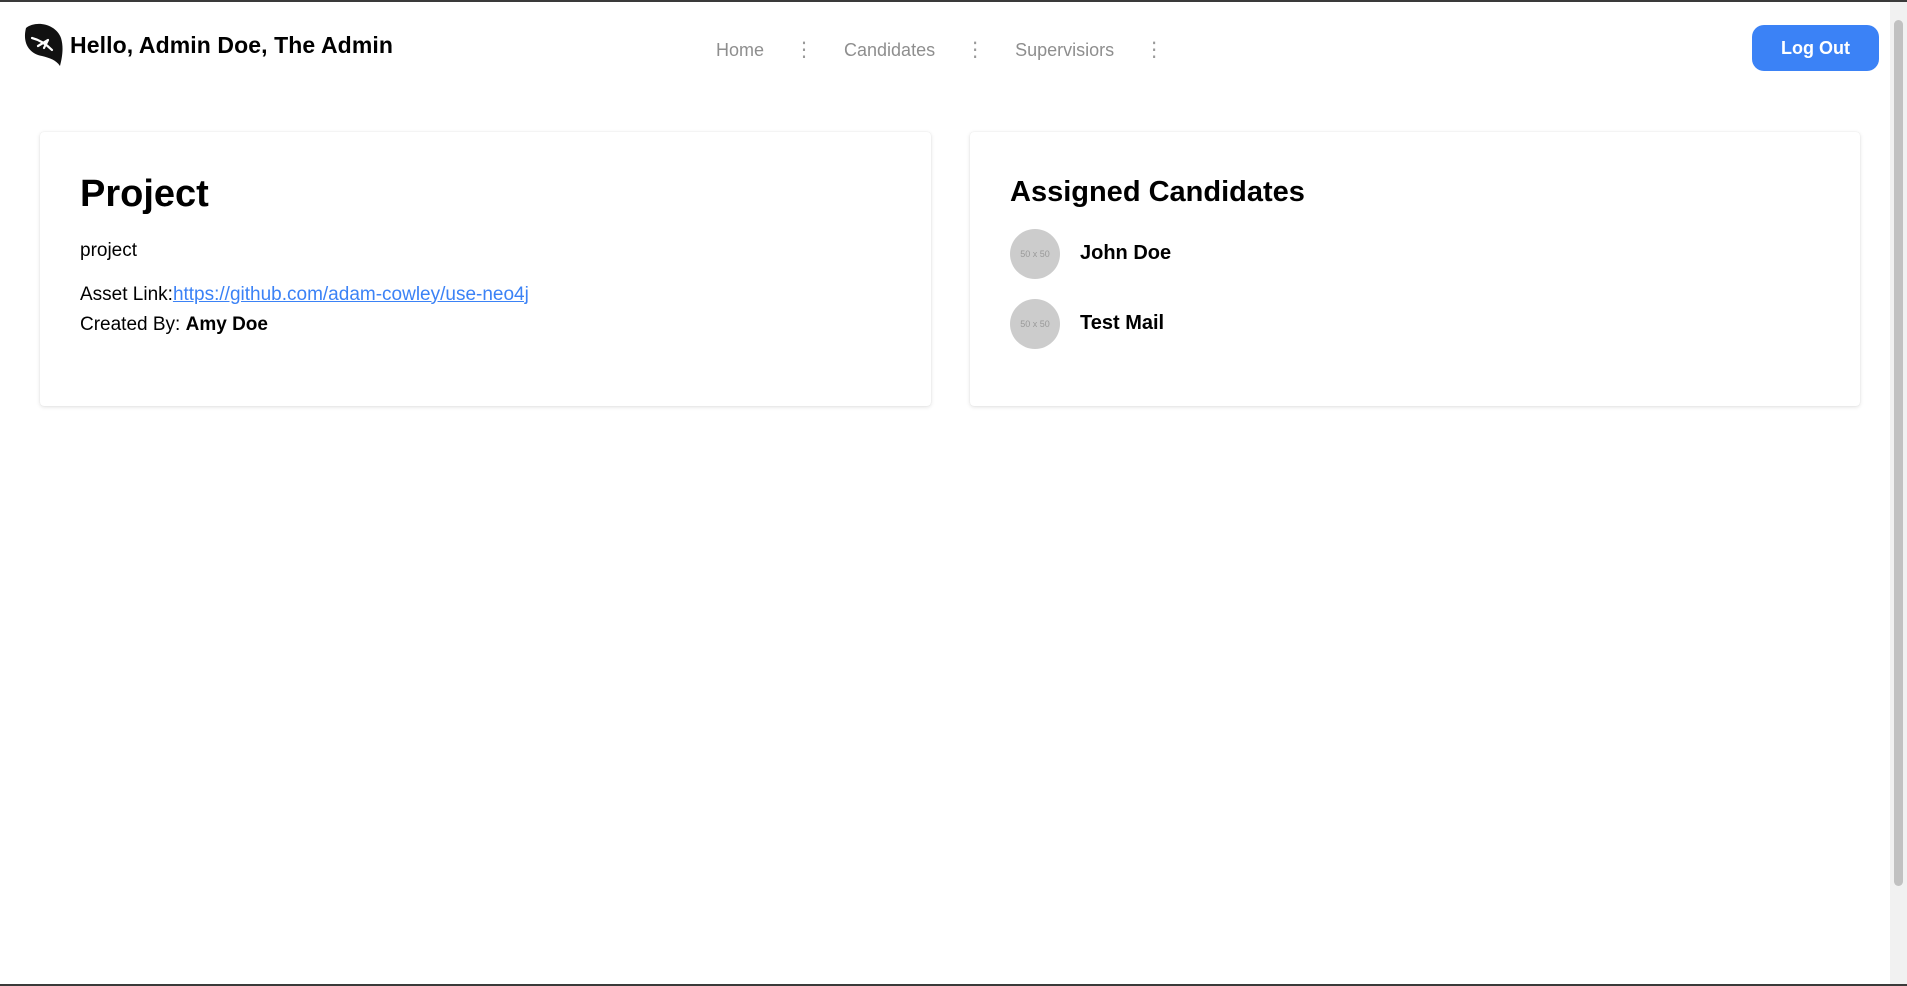 This screenshot has height=986, width=1907. What do you see at coordinates (1064, 50) in the screenshot?
I see `nav-link-supervisiors: Supervisiors` at bounding box center [1064, 50].